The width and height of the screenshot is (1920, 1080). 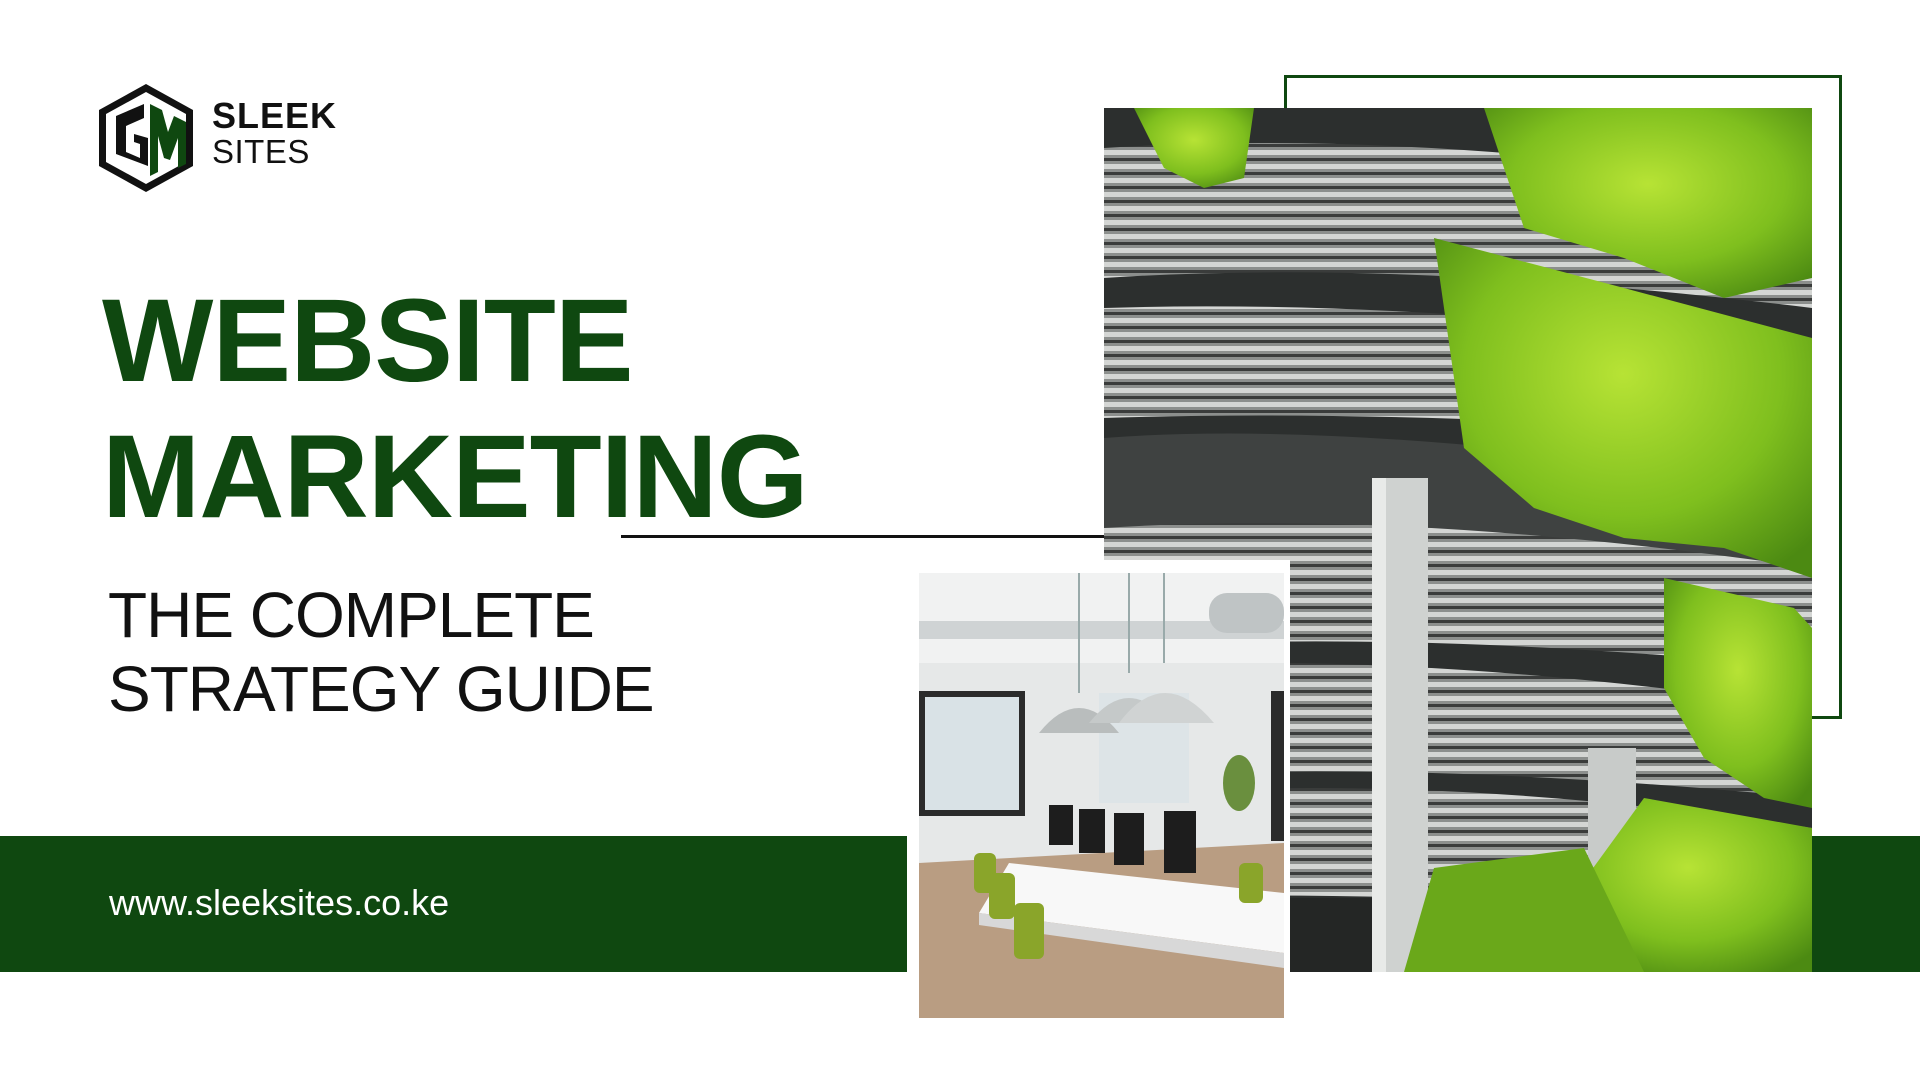 What do you see at coordinates (351, 615) in the screenshot?
I see `subheadline-line-1: THE COMPLETE` at bounding box center [351, 615].